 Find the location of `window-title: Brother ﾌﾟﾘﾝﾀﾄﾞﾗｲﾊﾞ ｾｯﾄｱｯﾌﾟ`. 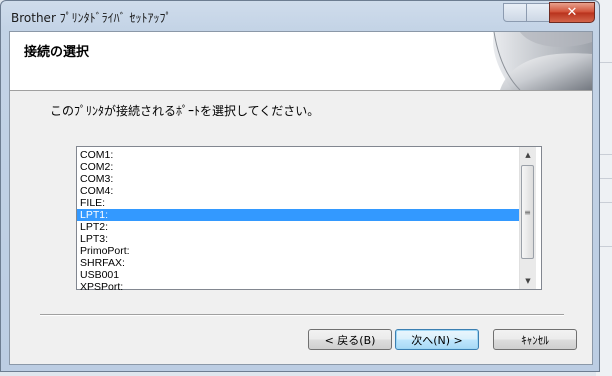

window-title: Brother ﾌﾟﾘﾝﾀﾄﾞﾗｲﾊﾞ ｾｯﾄｱｯﾌﾟ is located at coordinates (91, 18).